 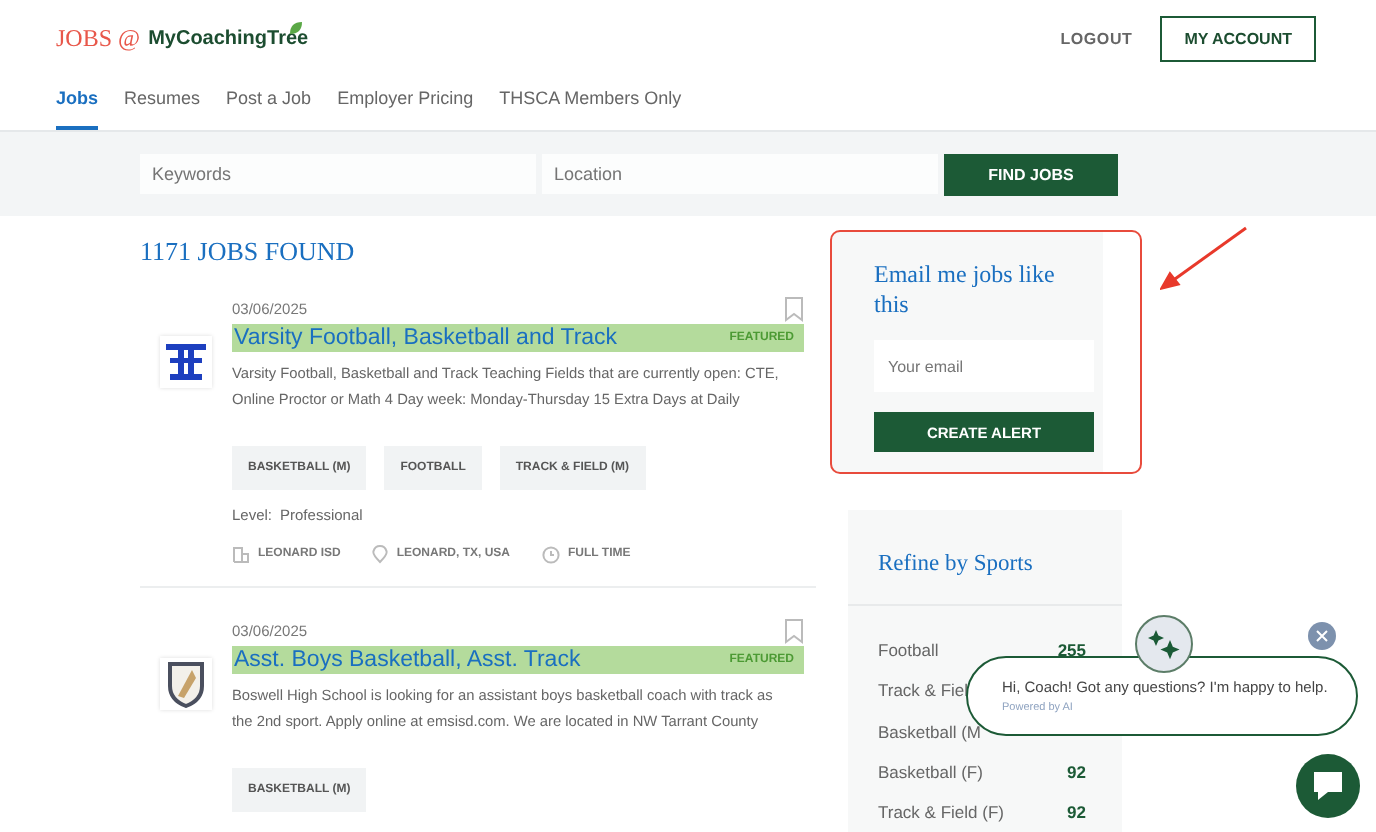 What do you see at coordinates (984, 366) in the screenshot?
I see `email-field: Your email` at bounding box center [984, 366].